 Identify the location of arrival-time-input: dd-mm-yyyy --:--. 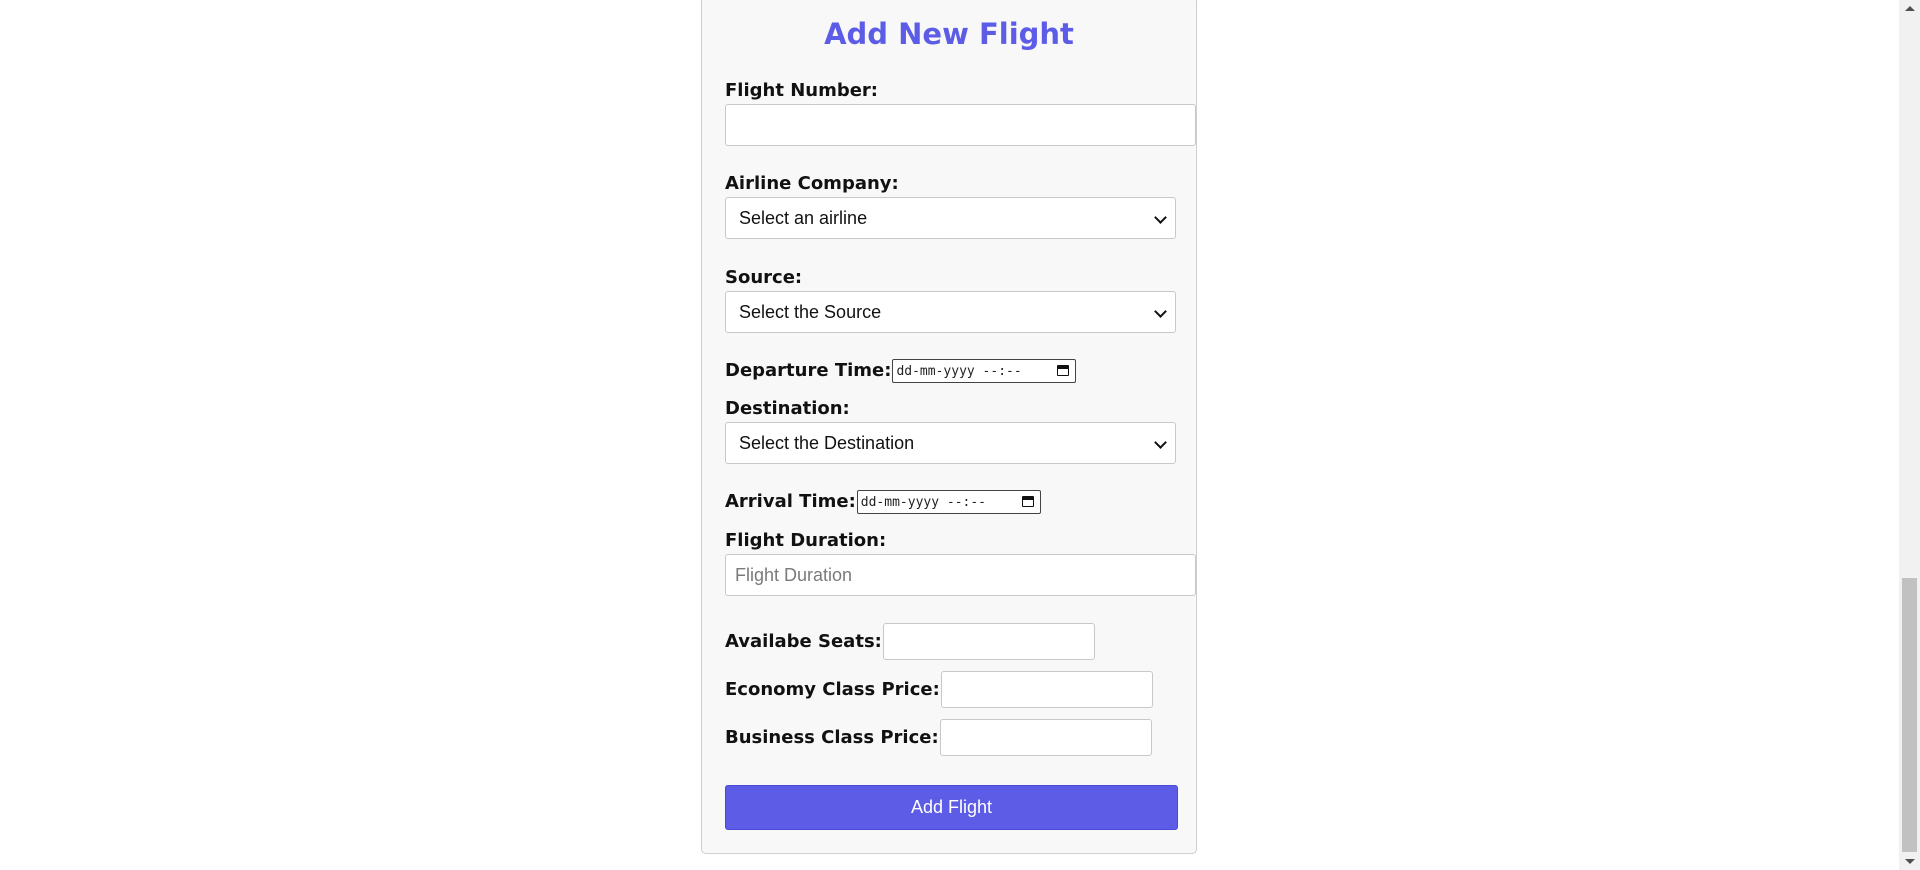
(948, 502).